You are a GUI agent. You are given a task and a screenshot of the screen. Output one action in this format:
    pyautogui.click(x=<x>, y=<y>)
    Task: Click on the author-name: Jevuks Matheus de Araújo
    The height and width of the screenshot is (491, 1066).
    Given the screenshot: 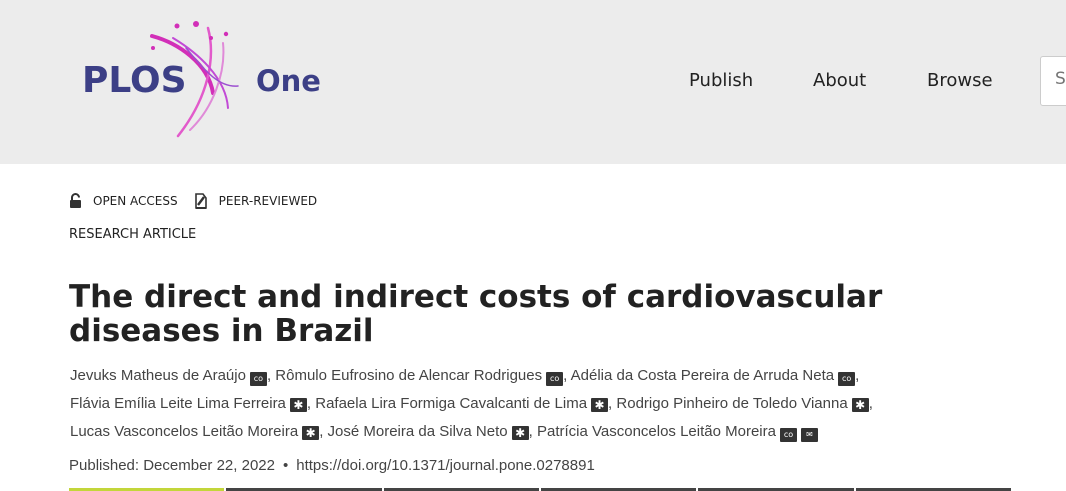 What is the action you would take?
    pyautogui.click(x=158, y=375)
    